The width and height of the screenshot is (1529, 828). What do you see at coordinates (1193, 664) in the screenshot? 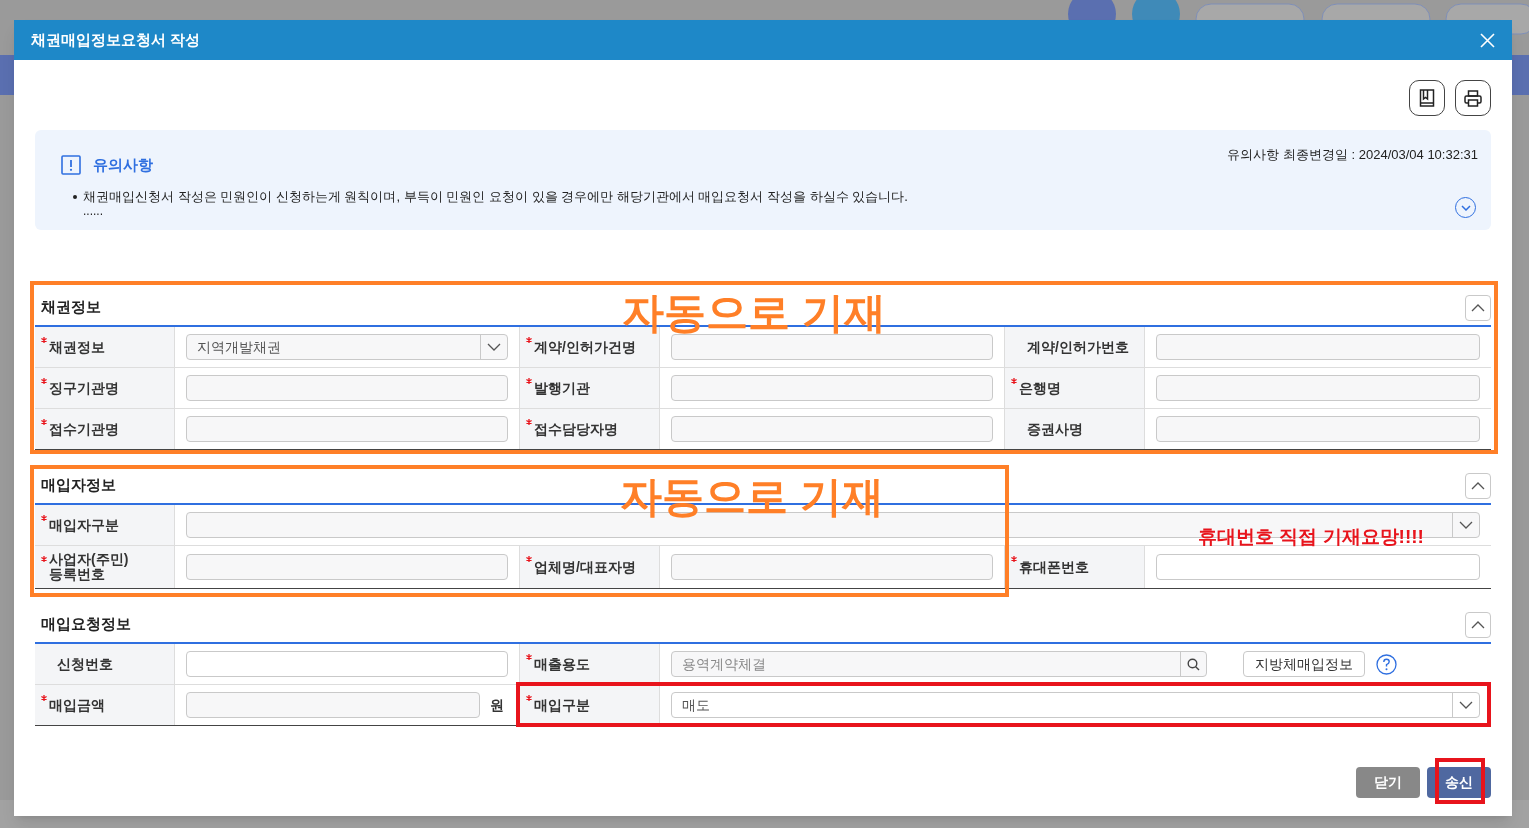
I see `search-icon` at bounding box center [1193, 664].